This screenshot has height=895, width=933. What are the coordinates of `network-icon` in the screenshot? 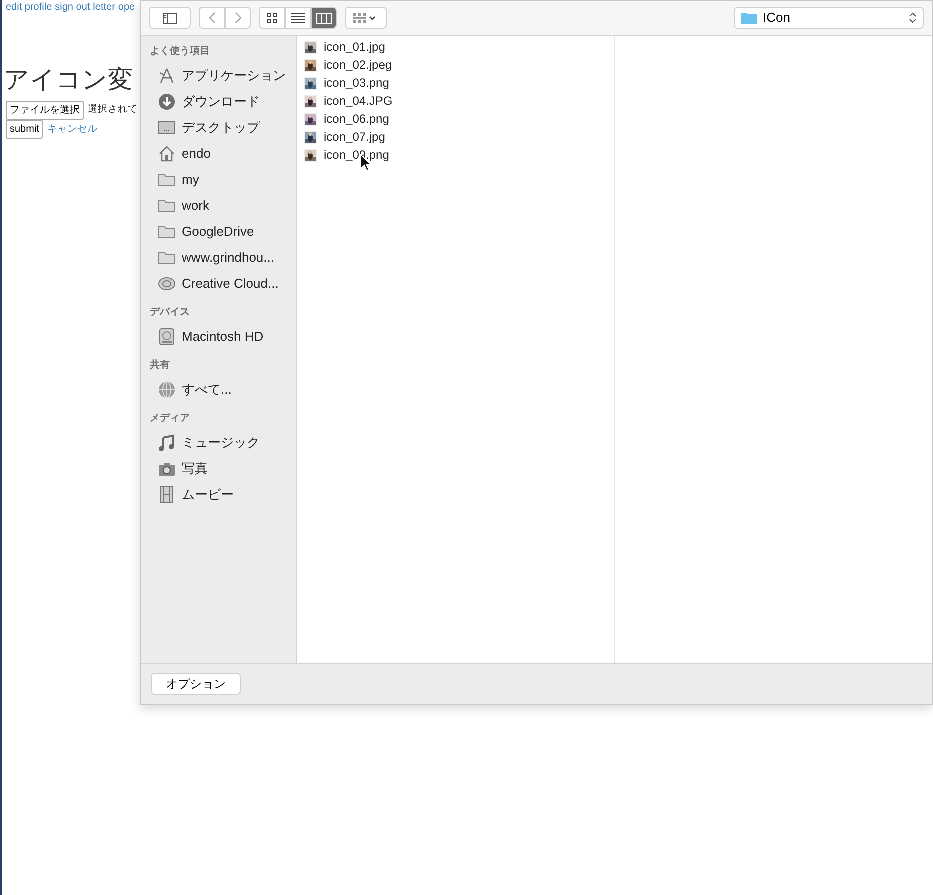 It's located at (167, 390).